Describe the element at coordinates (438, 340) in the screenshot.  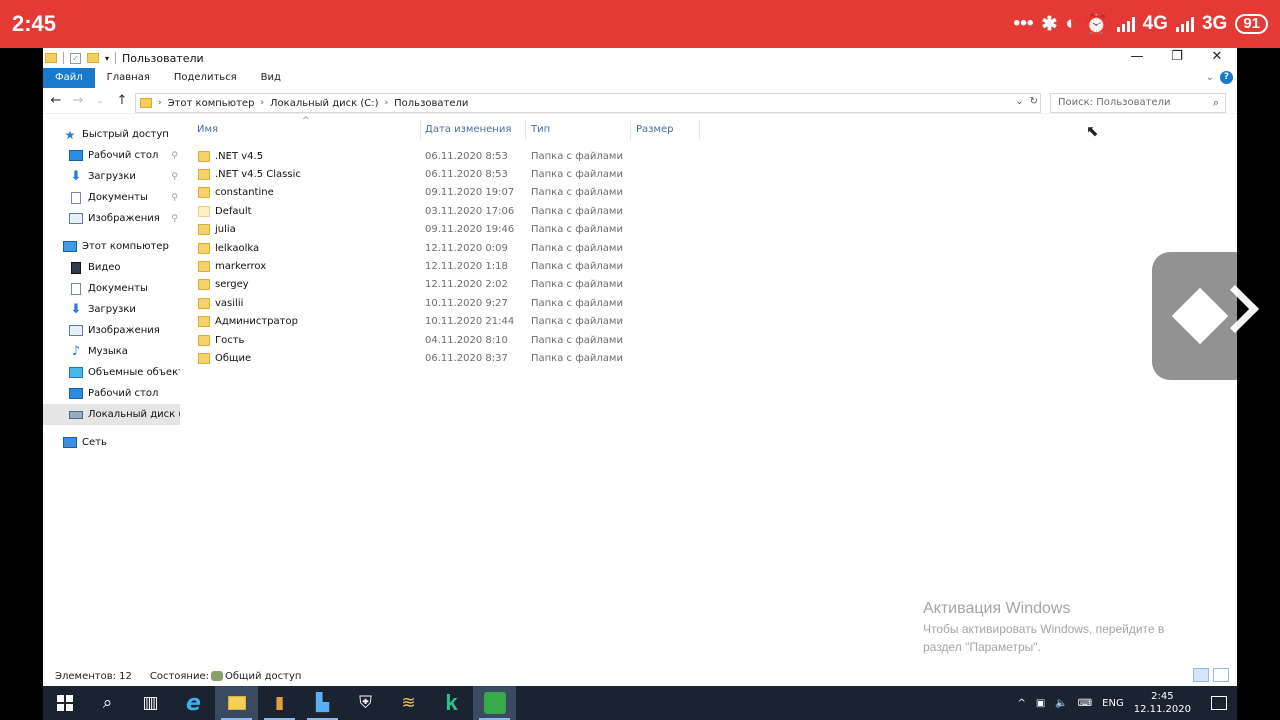
I see `table-row: Гость 04.11.2020 8:10 Папка с файлами` at that location.